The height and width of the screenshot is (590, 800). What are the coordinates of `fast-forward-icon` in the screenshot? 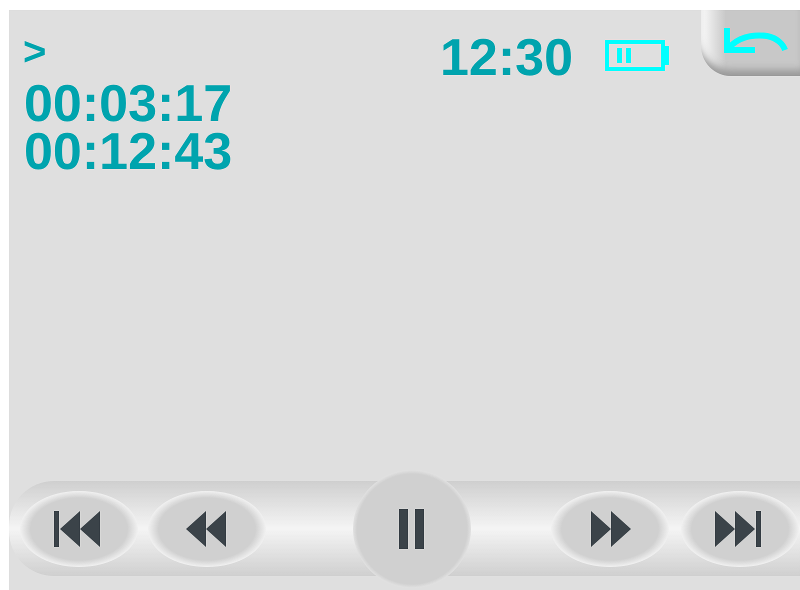 It's located at (610, 528).